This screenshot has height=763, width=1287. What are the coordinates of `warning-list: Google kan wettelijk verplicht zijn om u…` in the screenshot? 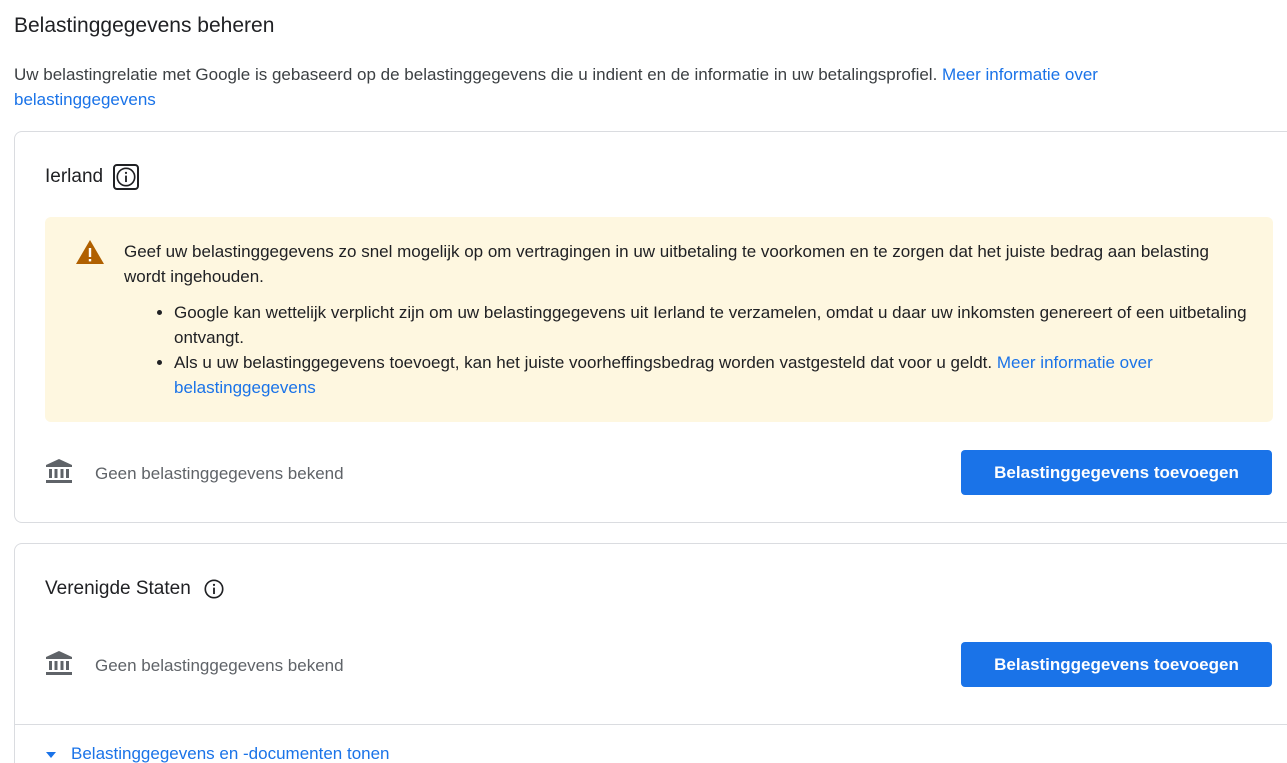 It's located at (704, 350).